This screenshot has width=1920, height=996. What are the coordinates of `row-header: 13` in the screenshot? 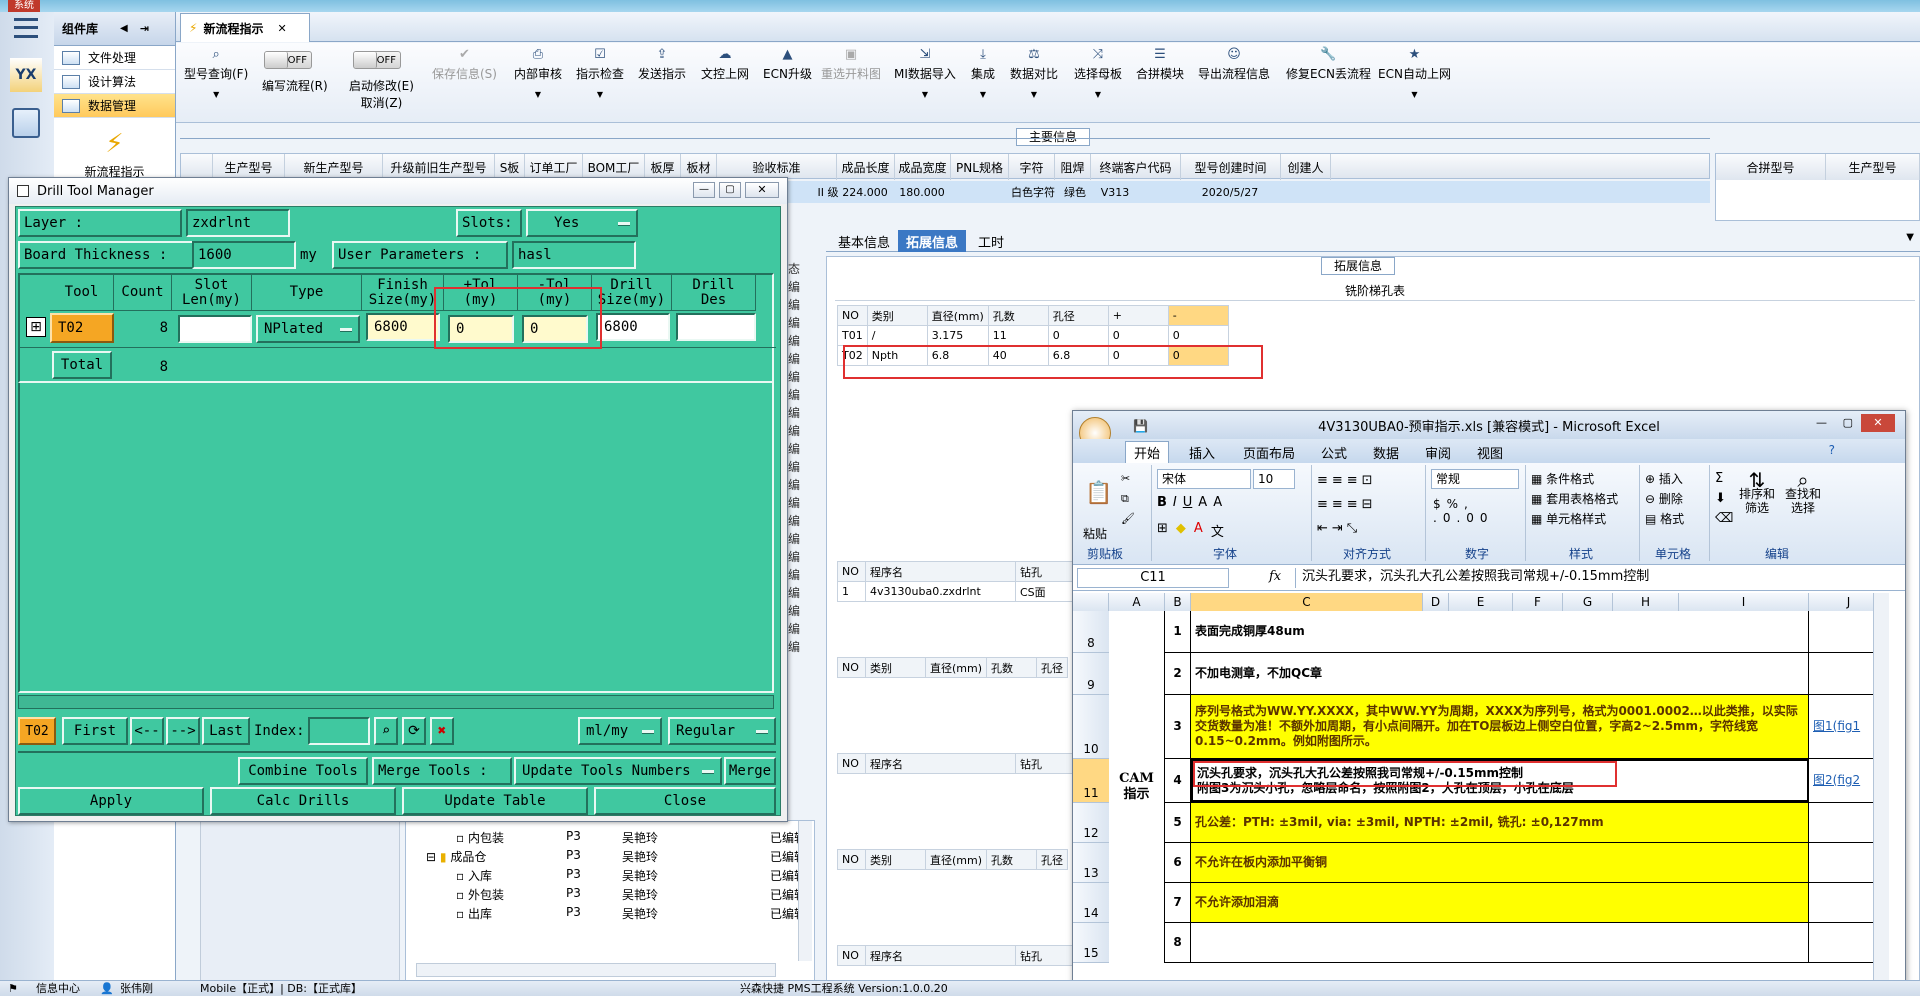 It's located at (1091, 863).